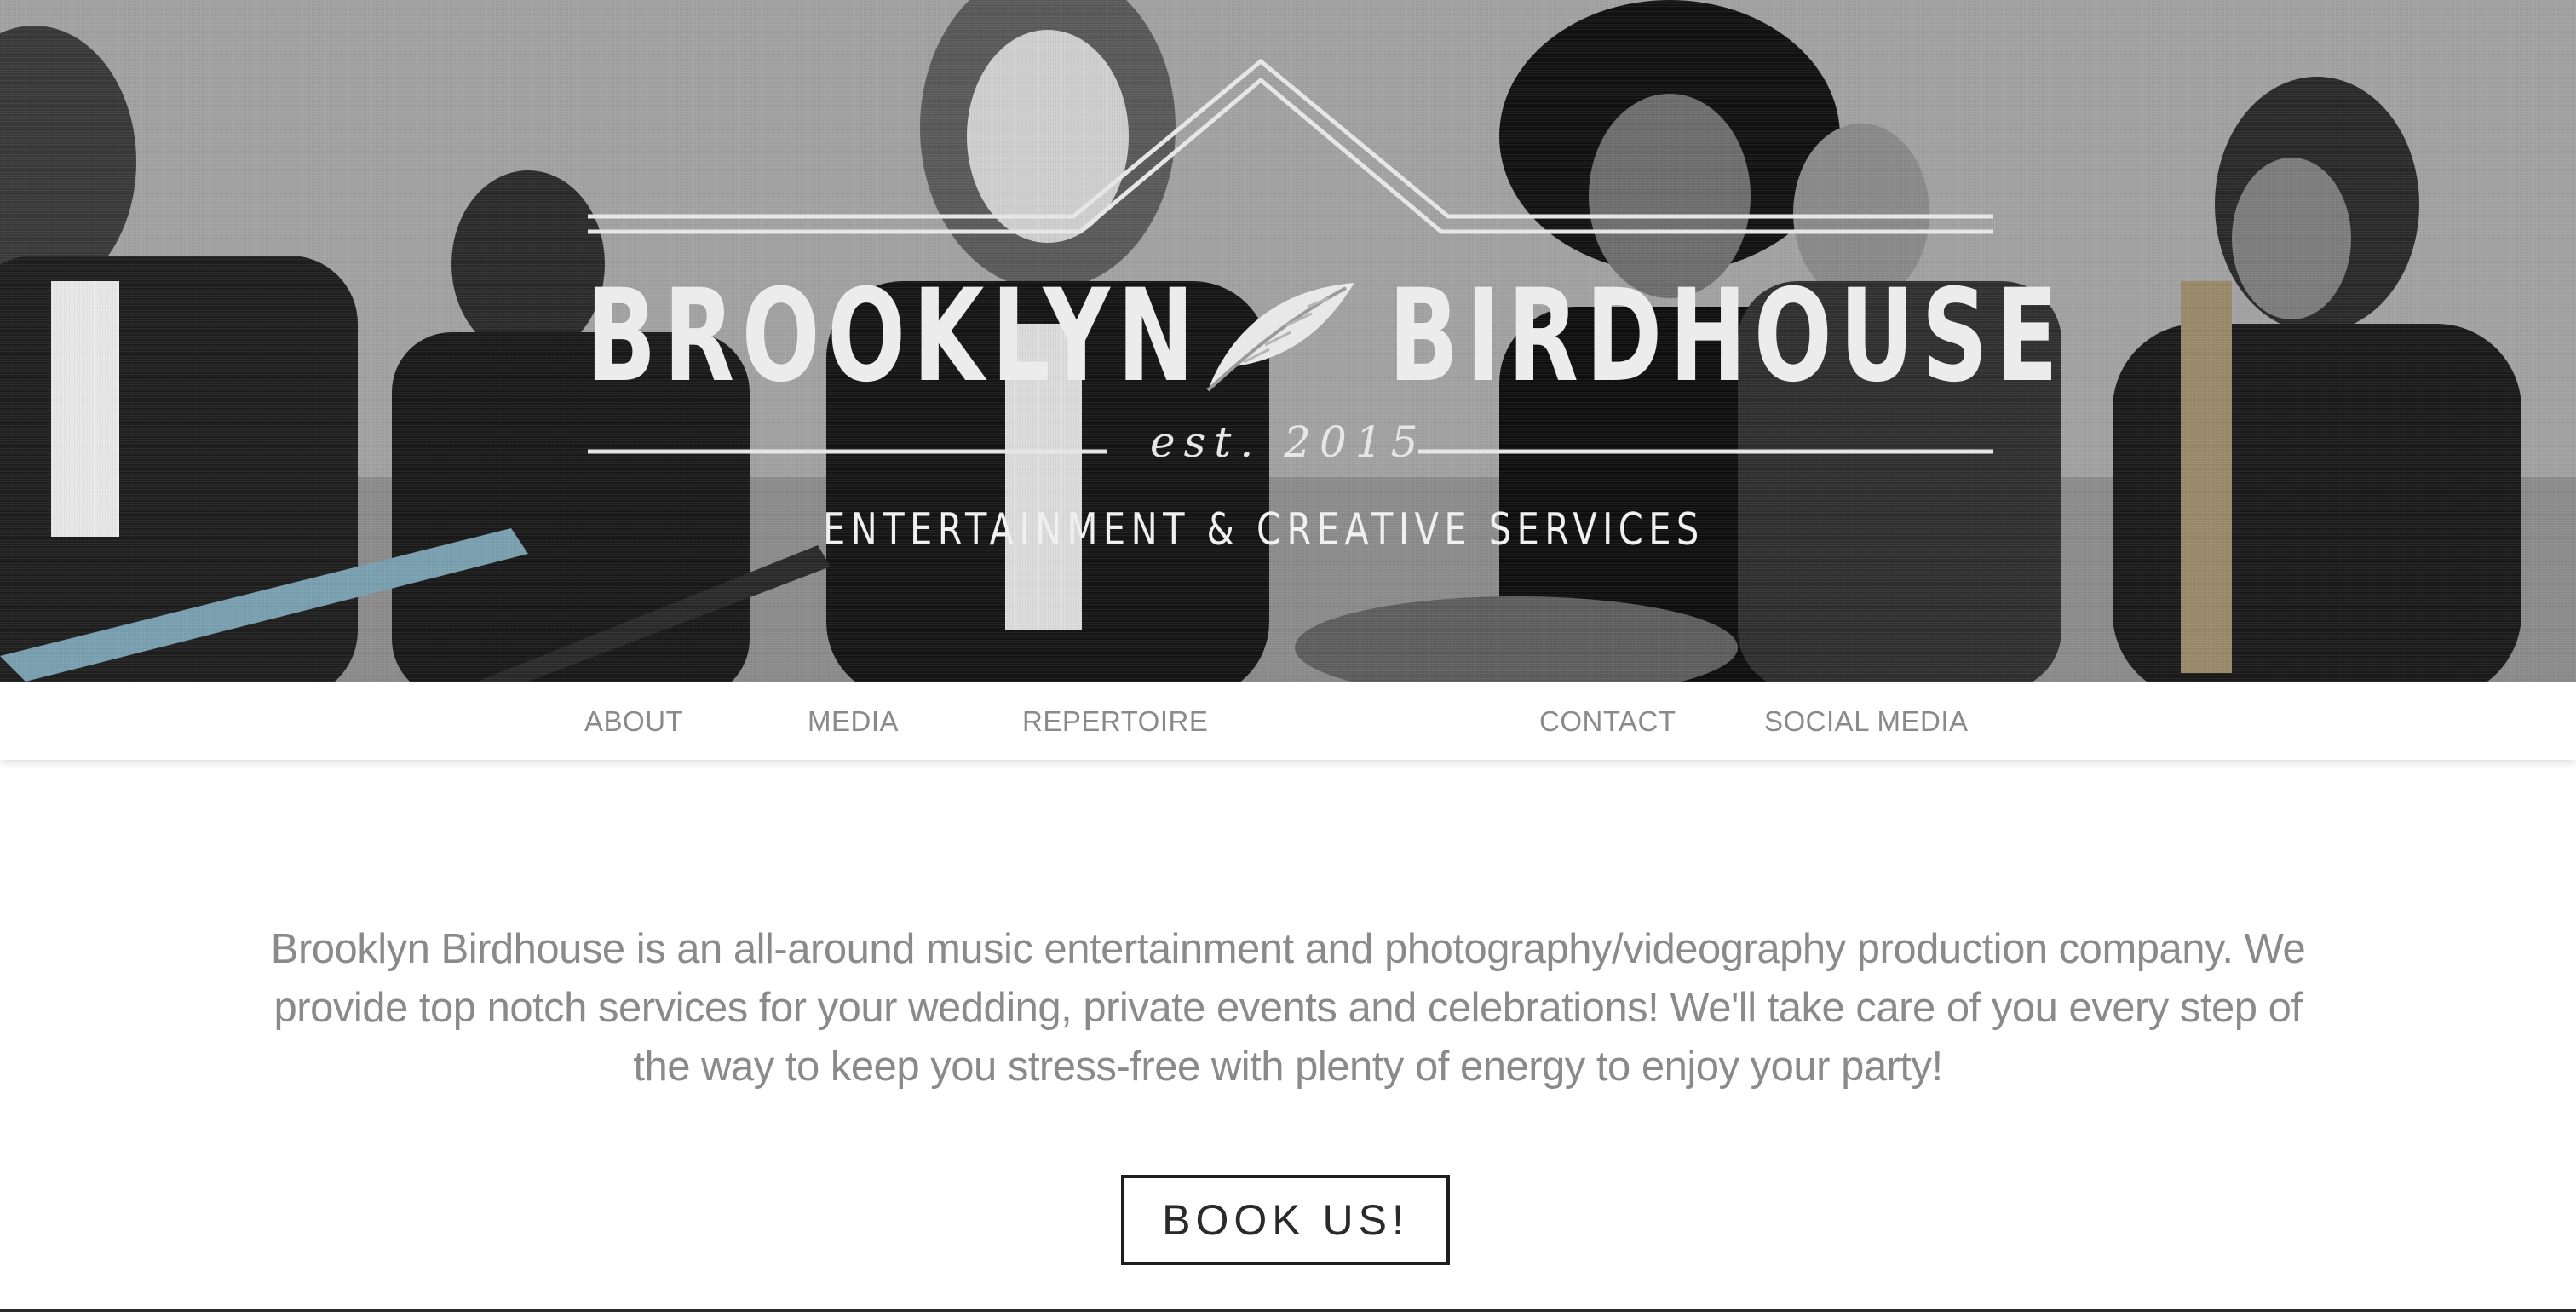 This screenshot has width=2576, height=1312. I want to click on nav-repertoire: REPERTOIRE, so click(1115, 721).